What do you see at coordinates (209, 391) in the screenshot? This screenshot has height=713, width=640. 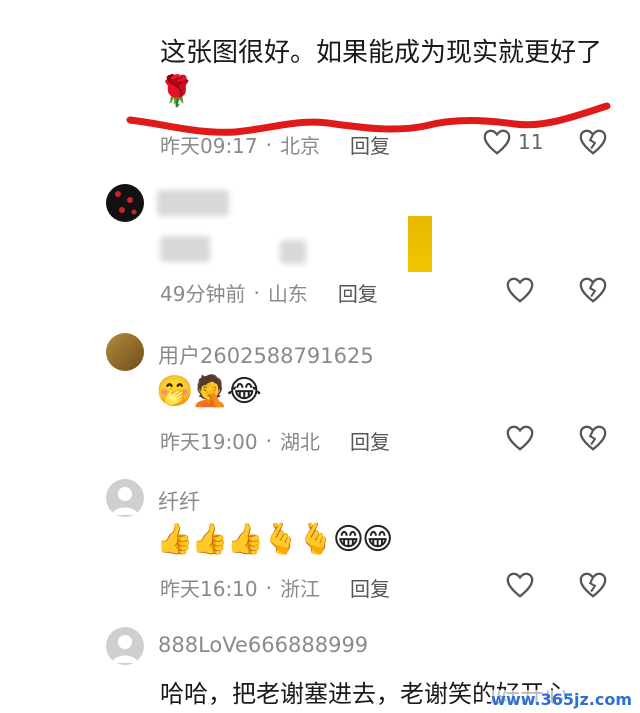 I see `emoji-content: 🤭🤦😂` at bounding box center [209, 391].